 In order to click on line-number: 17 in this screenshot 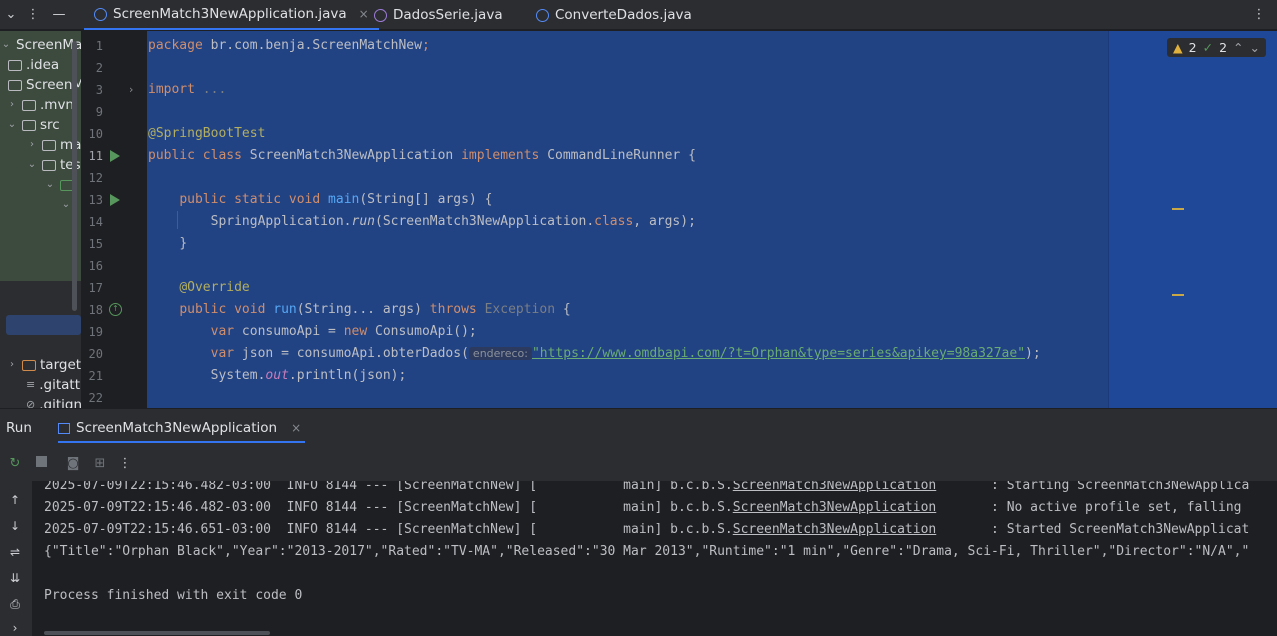, I will do `click(95, 288)`.